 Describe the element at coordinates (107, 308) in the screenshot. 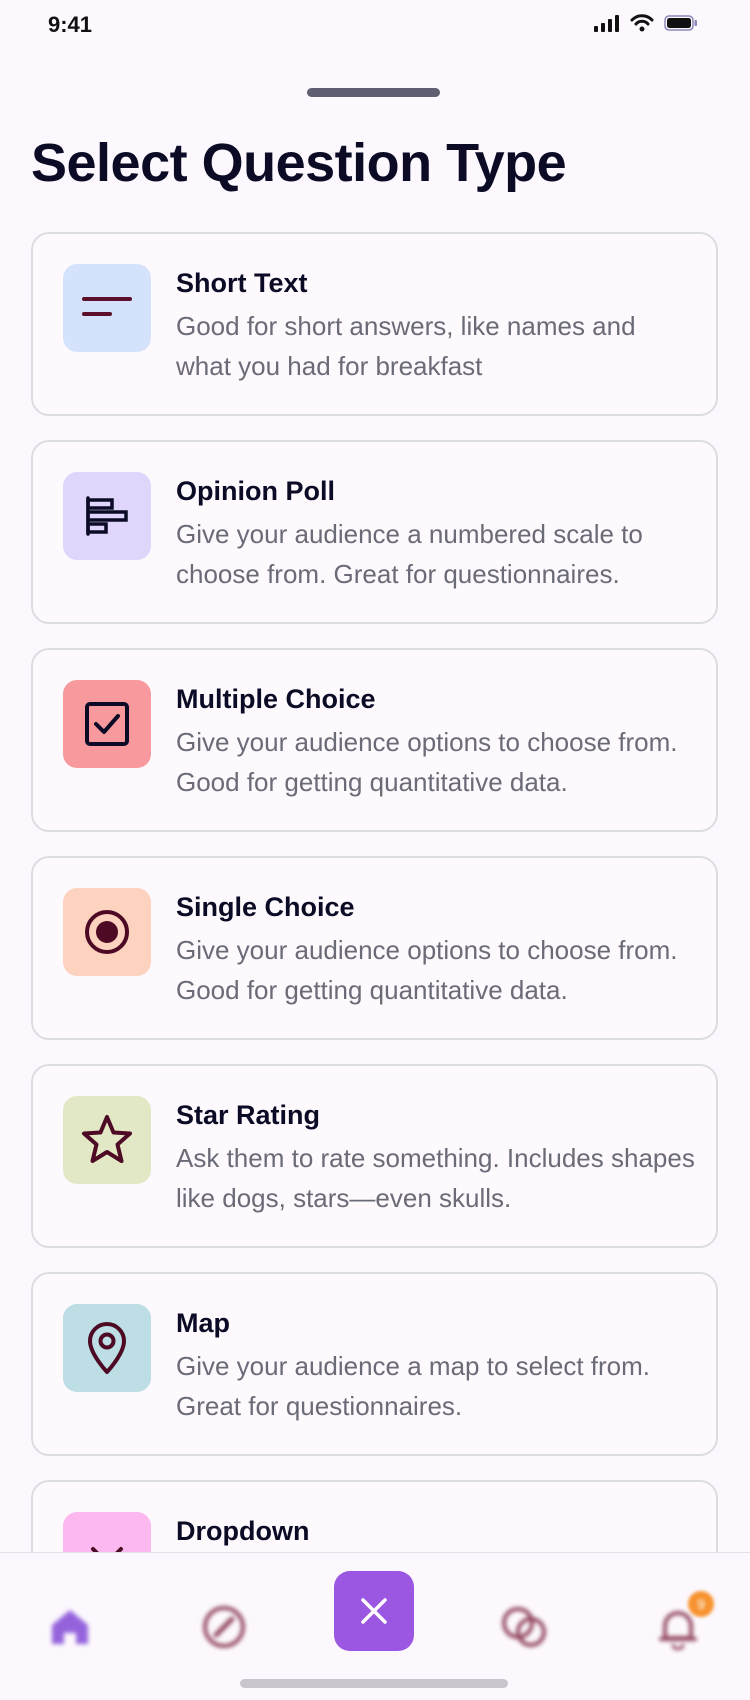

I see `short-text-icon` at that location.